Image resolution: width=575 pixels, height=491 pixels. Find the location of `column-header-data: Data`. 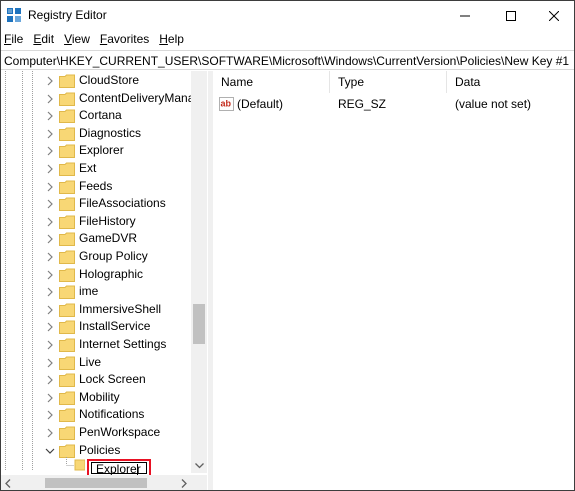

column-header-data: Data is located at coordinates (510, 82).